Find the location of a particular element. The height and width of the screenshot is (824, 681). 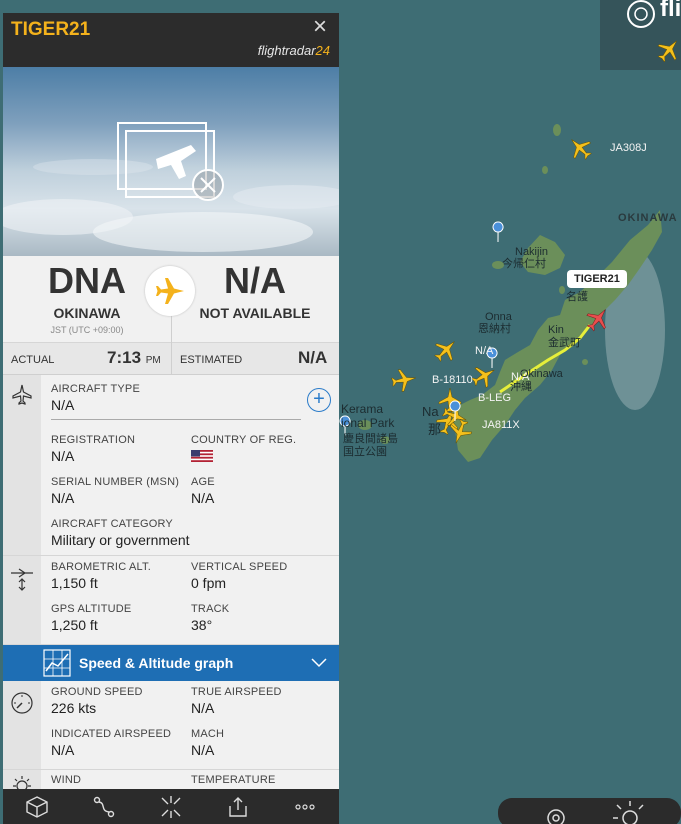

speed-altitude-graph-toggle: Speed & Altitude graph is located at coordinates (171, 663).